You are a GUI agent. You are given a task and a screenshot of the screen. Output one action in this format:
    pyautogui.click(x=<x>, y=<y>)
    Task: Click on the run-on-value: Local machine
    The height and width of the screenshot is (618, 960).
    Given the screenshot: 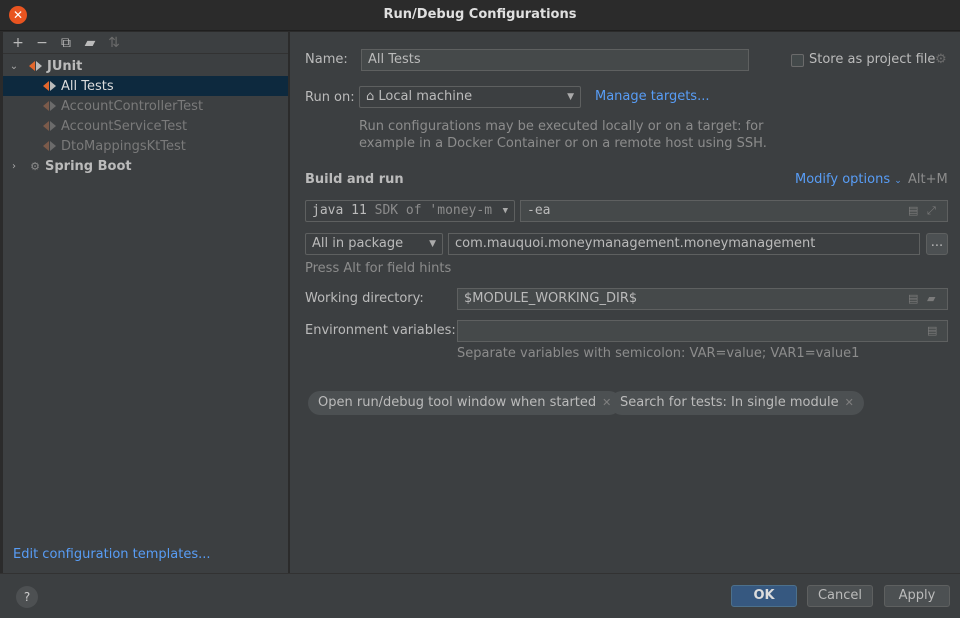 What is the action you would take?
    pyautogui.click(x=425, y=96)
    